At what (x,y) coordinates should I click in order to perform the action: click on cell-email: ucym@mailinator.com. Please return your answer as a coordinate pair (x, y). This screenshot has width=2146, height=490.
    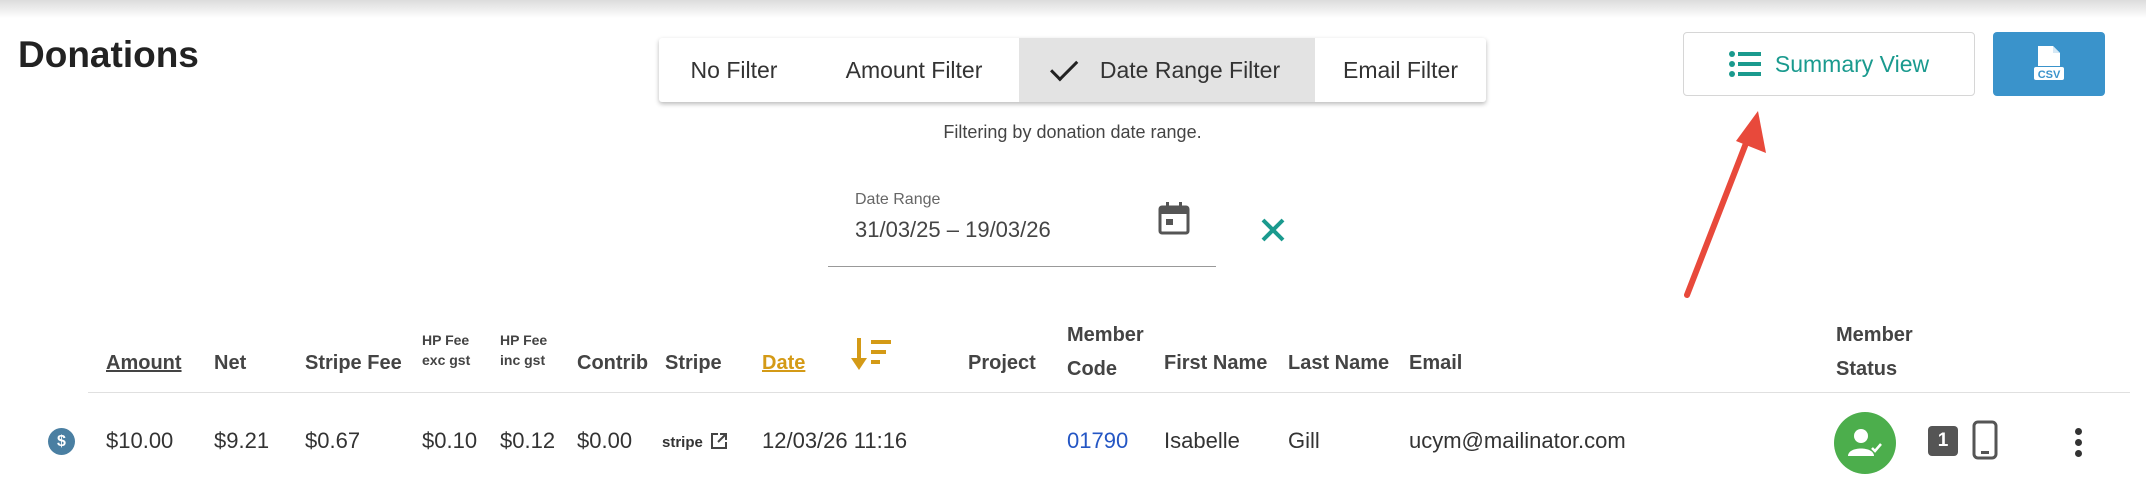
    Looking at the image, I should click on (1517, 440).